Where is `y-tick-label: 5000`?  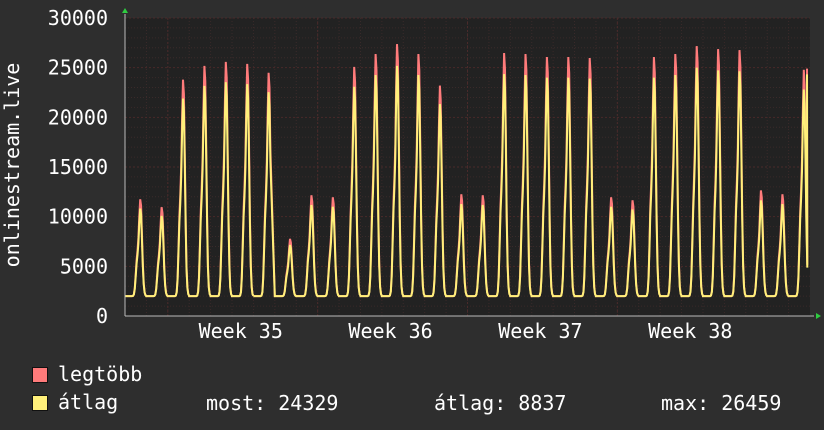 y-tick-label: 5000 is located at coordinates (84, 266).